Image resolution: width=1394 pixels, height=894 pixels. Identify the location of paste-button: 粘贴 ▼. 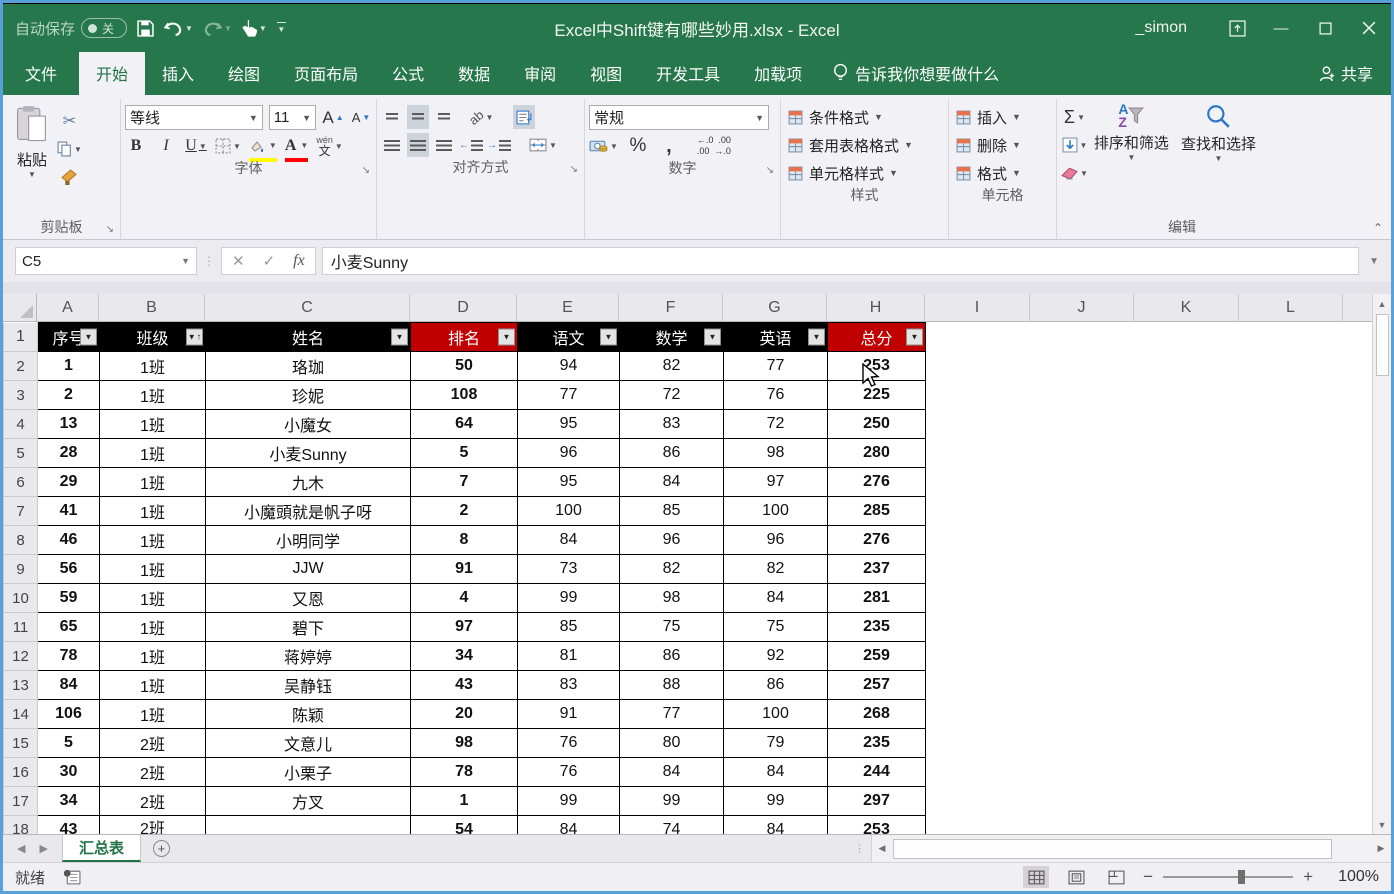
(32, 159).